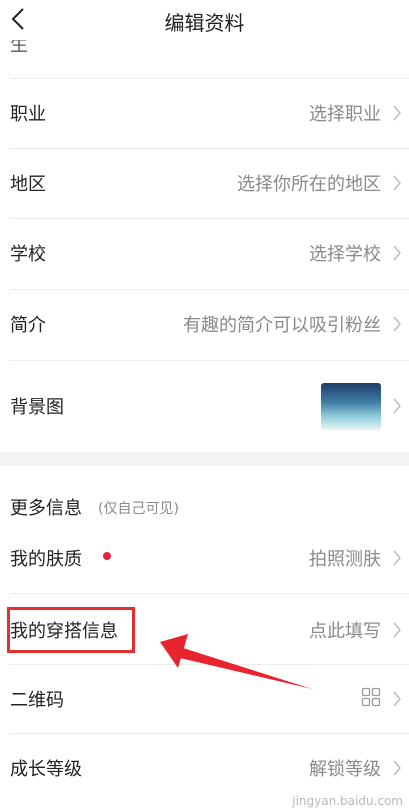 This screenshot has width=409, height=812. What do you see at coordinates (204, 768) in the screenshot?
I see `profile-row-level: 成长等级 解锁等级` at bounding box center [204, 768].